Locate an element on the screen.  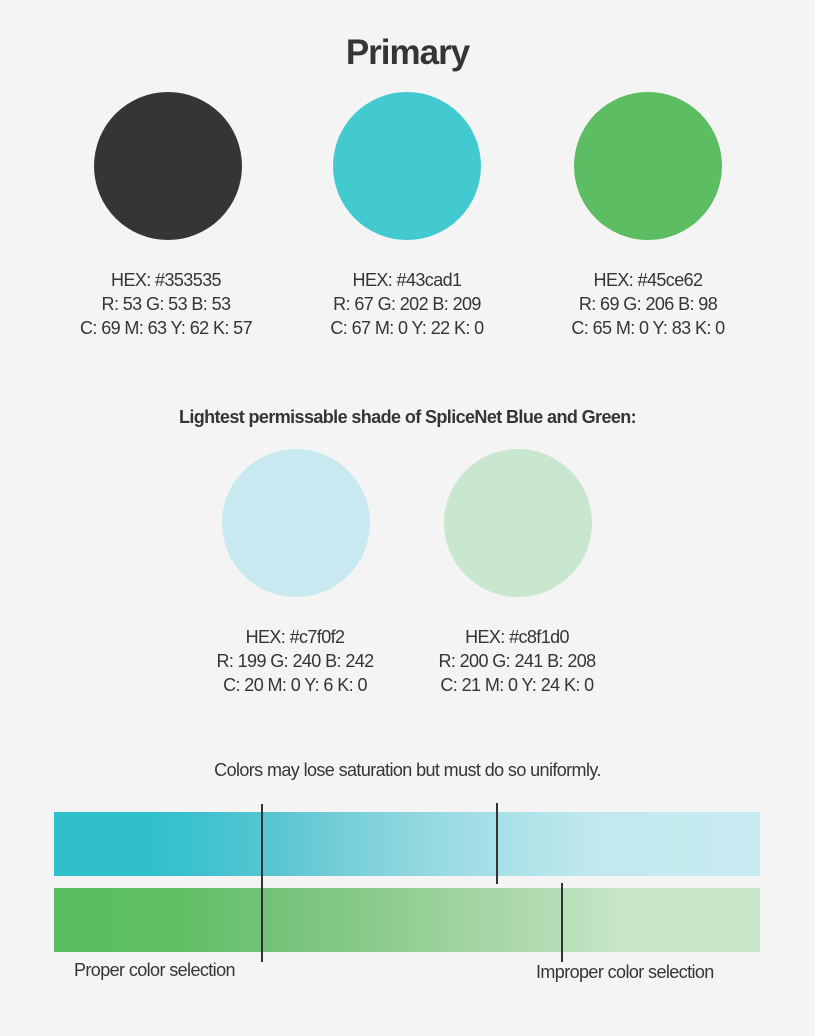
swatch-lightest-green is located at coordinates (518, 523).